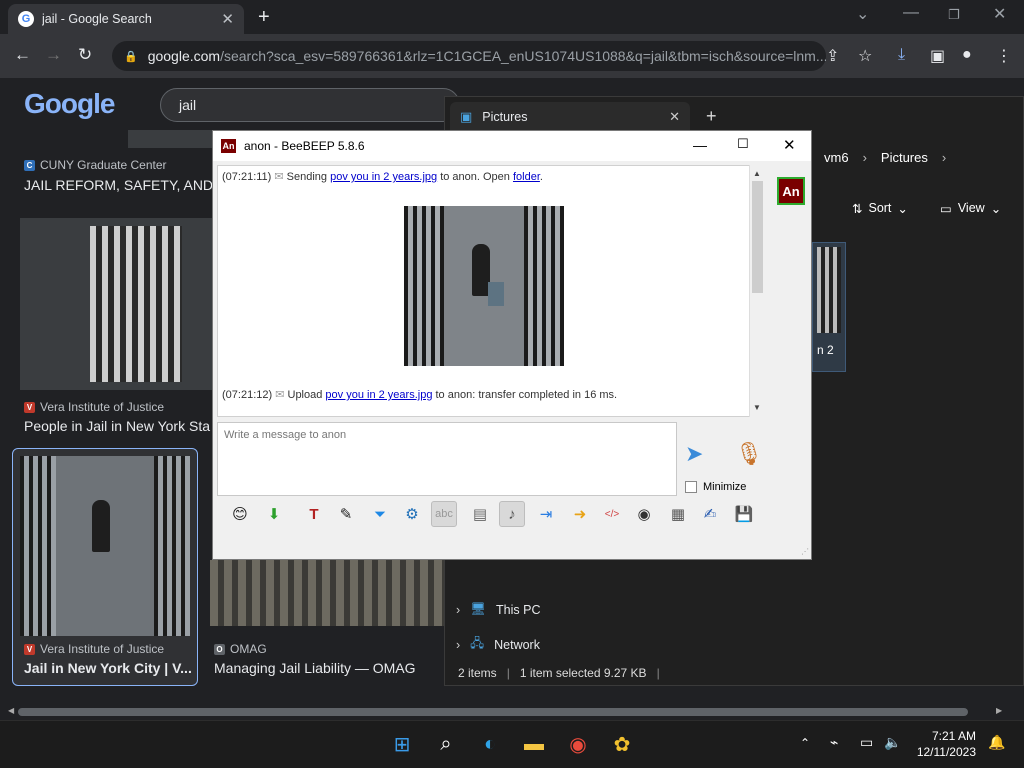 The image size is (1024, 768). Describe the element at coordinates (691, 487) in the screenshot. I see `checkbox-box` at that location.